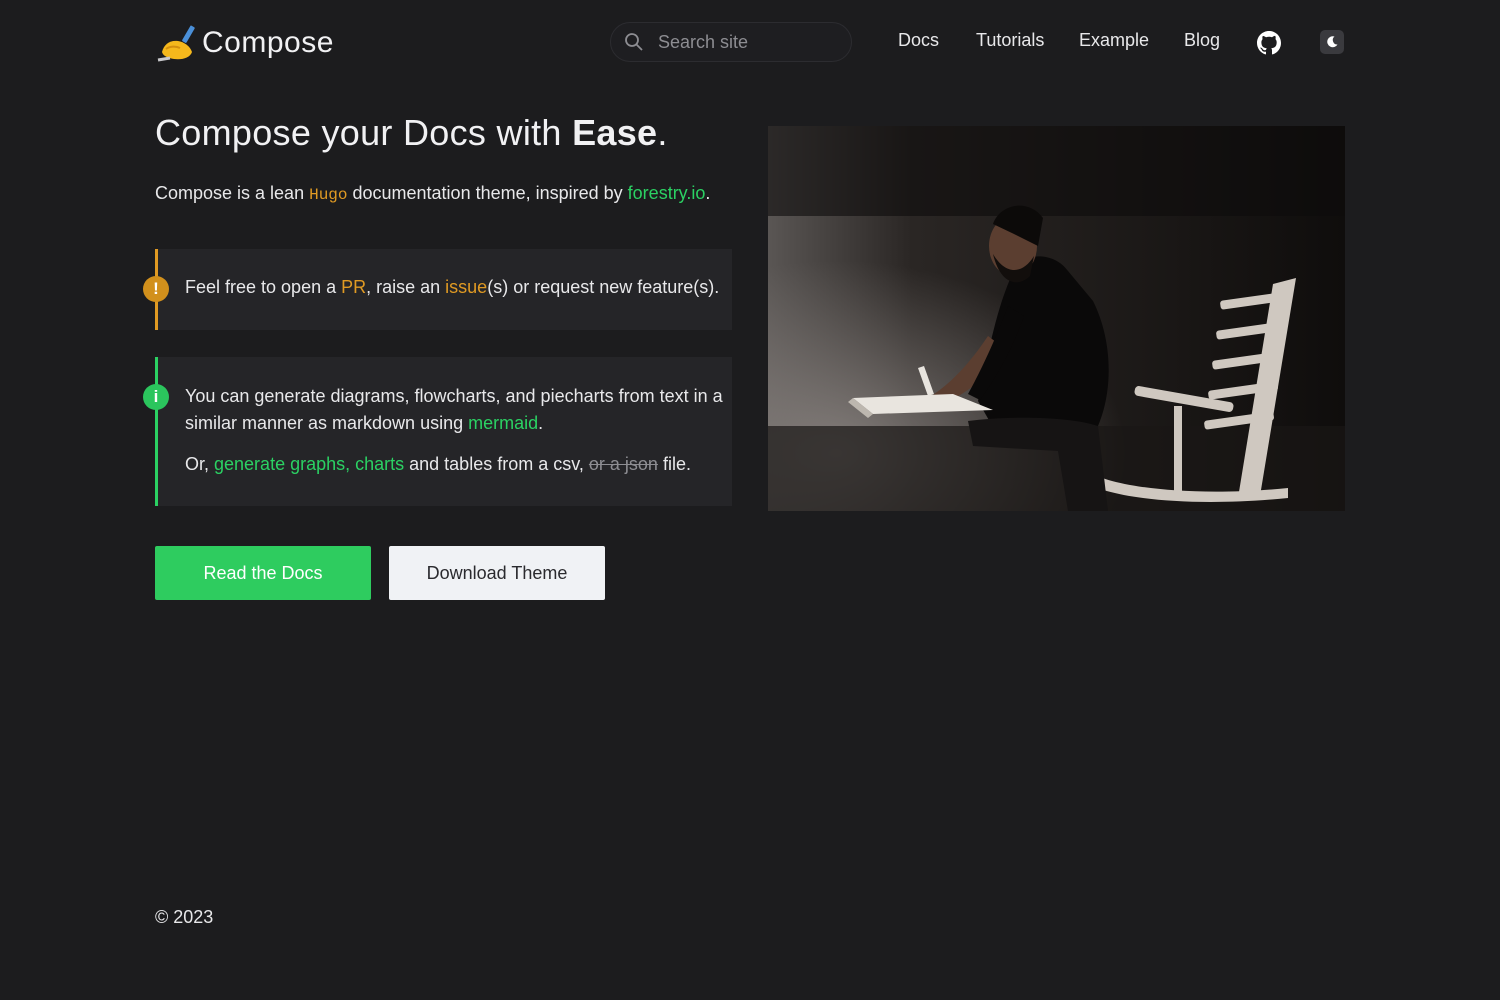 This screenshot has height=1000, width=1500. Describe the element at coordinates (1056, 318) in the screenshot. I see `hero-photo` at that location.